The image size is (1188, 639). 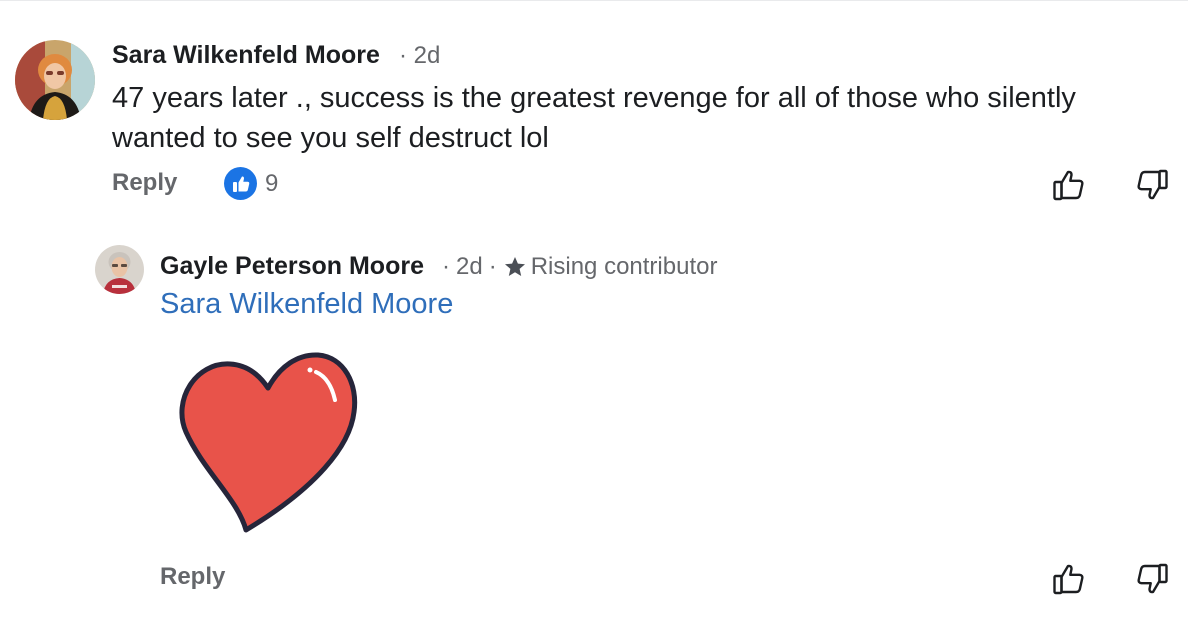 I want to click on red-heart-sticker, so click(x=269, y=442).